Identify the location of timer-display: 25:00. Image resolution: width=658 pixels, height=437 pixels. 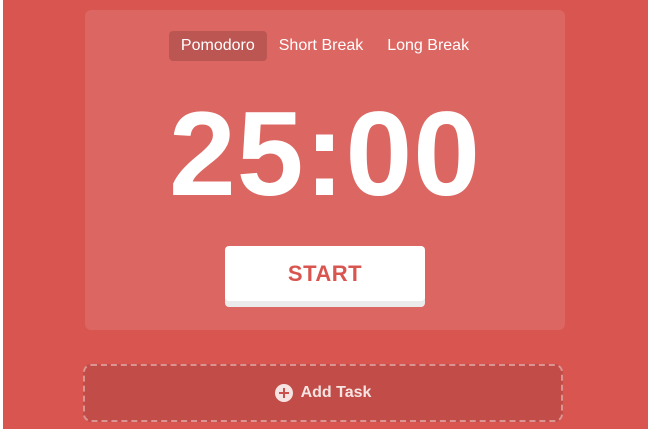
(325, 154).